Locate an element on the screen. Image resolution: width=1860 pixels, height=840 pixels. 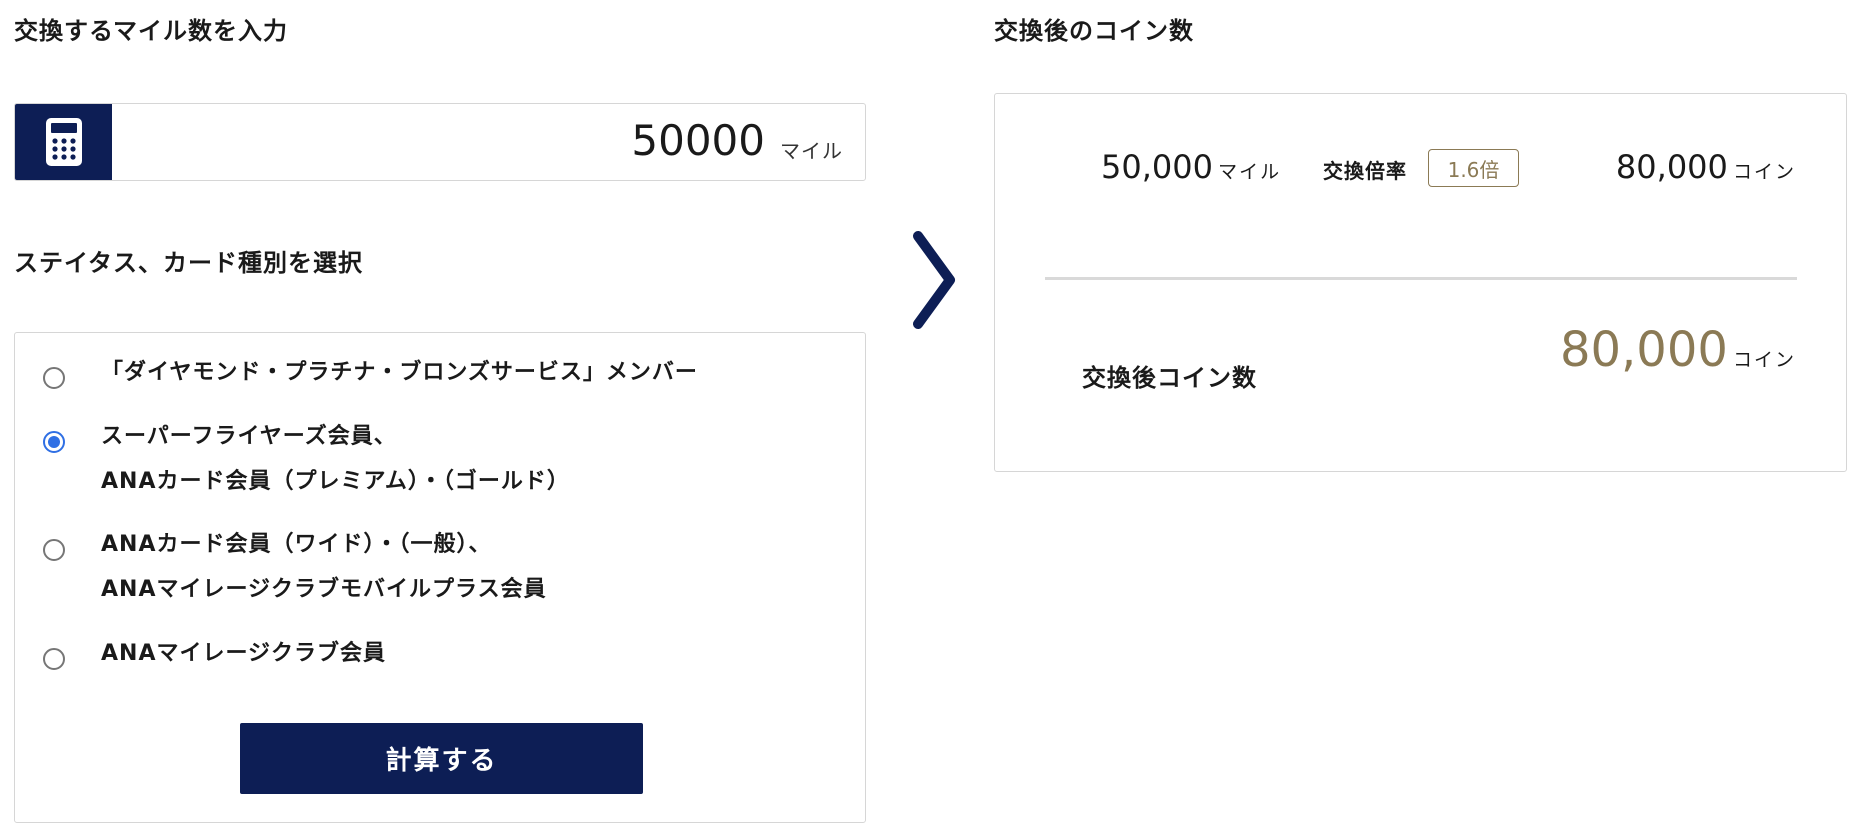
miles-input-field: 50000 マイル is located at coordinates (440, 142).